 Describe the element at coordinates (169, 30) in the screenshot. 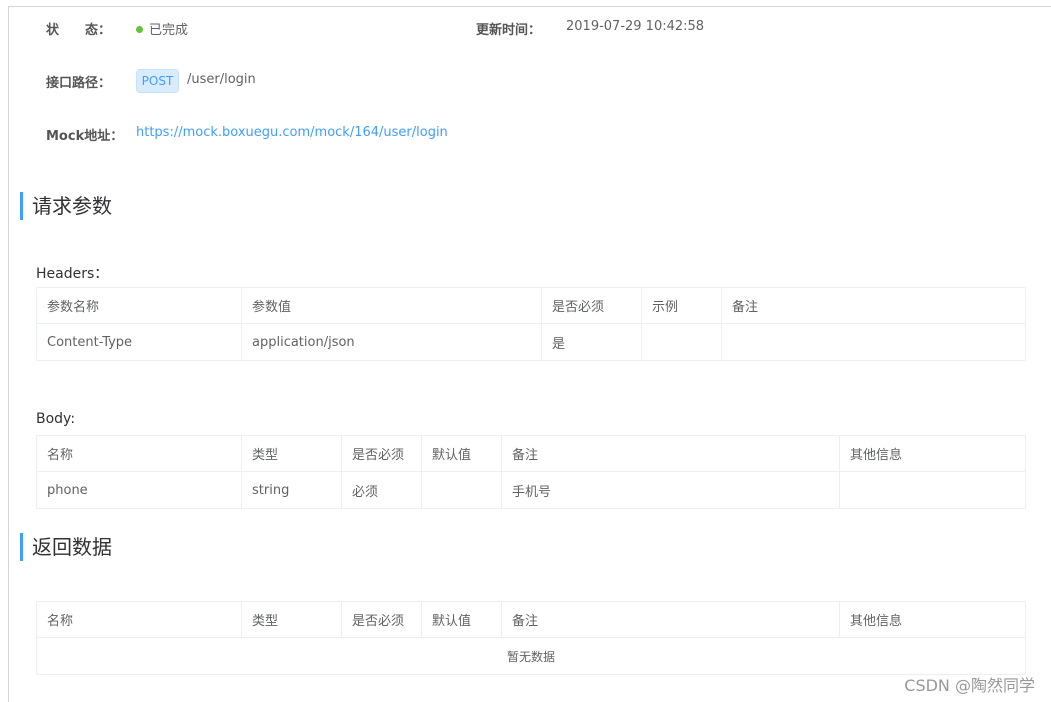

I see `status-text: 已完成` at that location.